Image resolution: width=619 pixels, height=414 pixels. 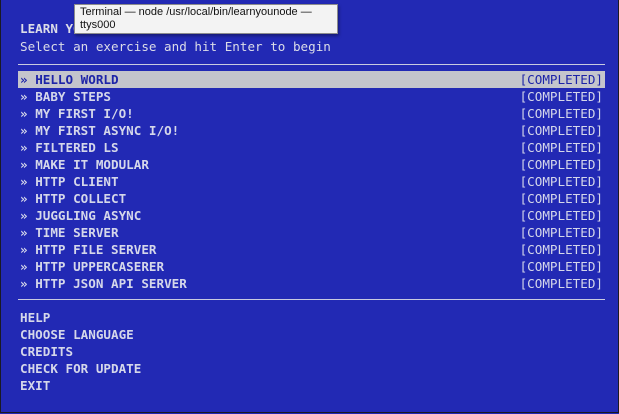 I want to click on menu-item-time-server: » TIME SERVER [COMPLETED], so click(x=311, y=232).